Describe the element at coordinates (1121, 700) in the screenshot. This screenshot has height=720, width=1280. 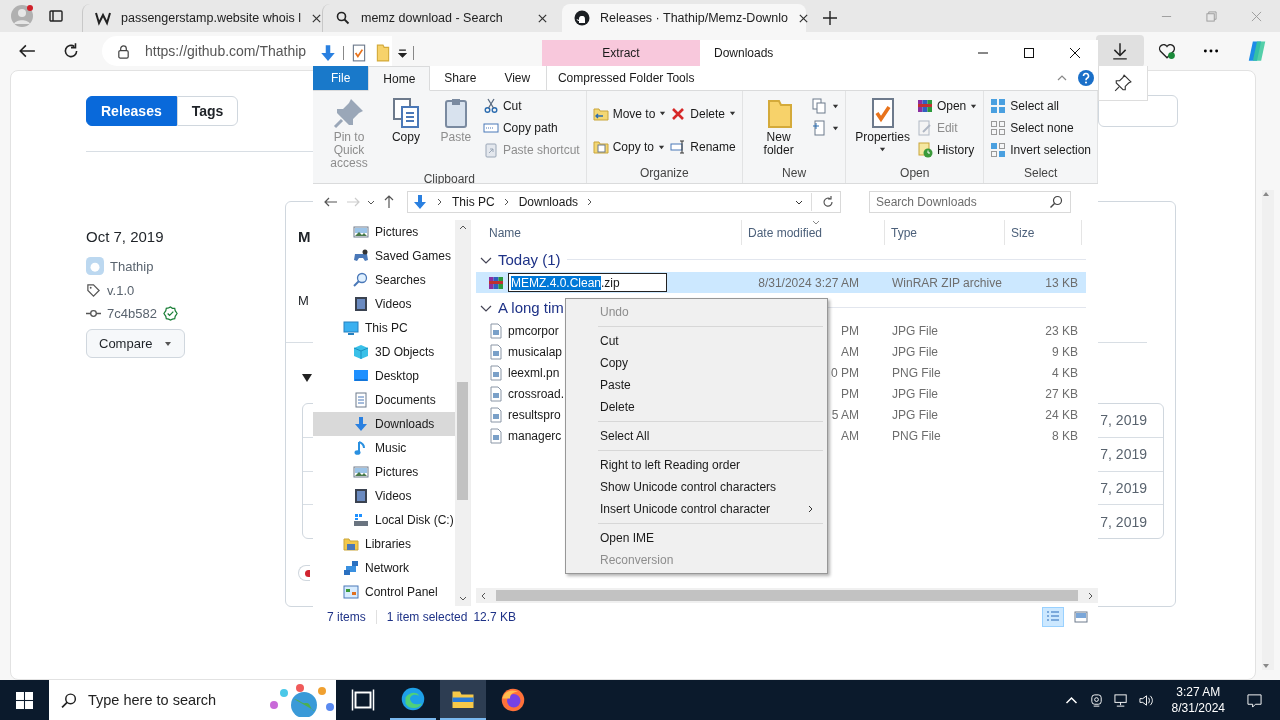
I see `network-icon` at that location.